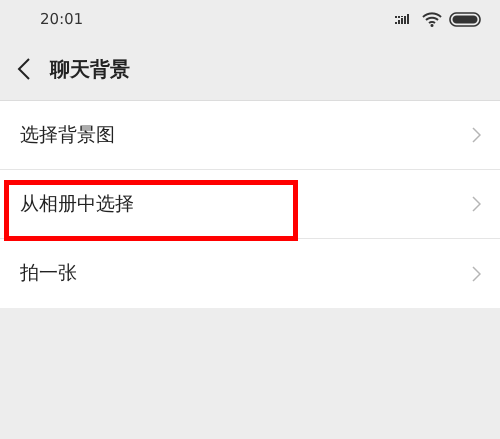 This screenshot has height=439, width=500. What do you see at coordinates (90, 69) in the screenshot?
I see `page-title: 聊天背景` at bounding box center [90, 69].